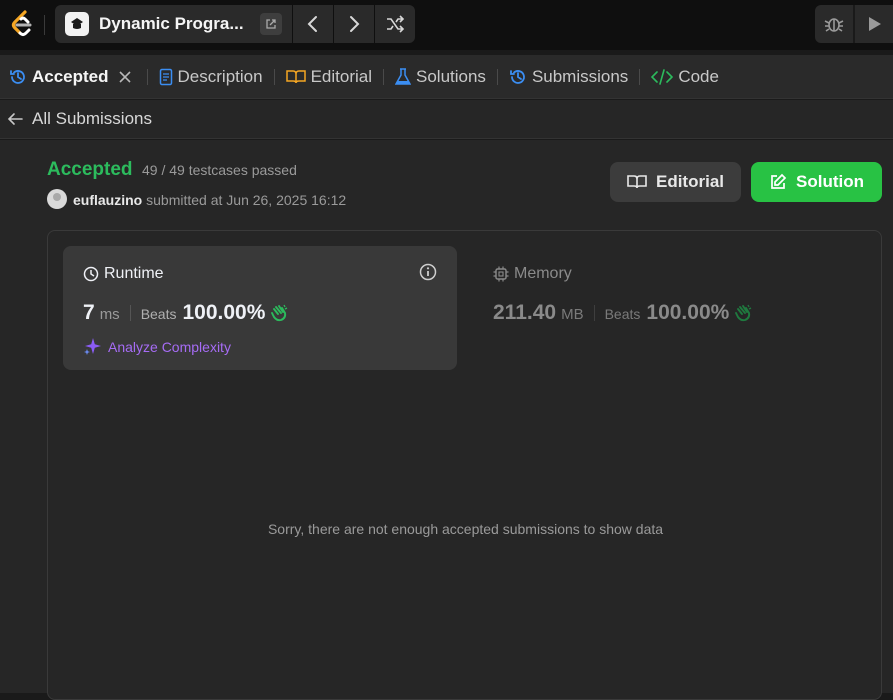  Describe the element at coordinates (246, 200) in the screenshot. I see `submitted-at: submitted at Jun 26, 2025 16:12` at that location.